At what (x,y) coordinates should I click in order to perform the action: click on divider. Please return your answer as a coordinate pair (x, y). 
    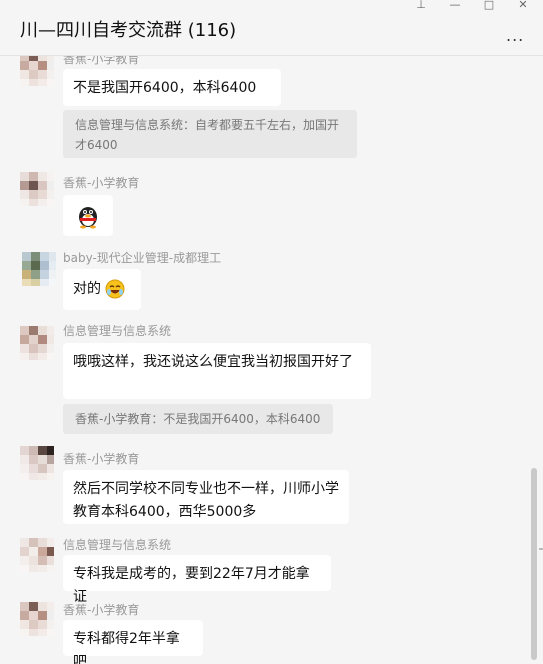
    Looking at the image, I should click on (541, 549).